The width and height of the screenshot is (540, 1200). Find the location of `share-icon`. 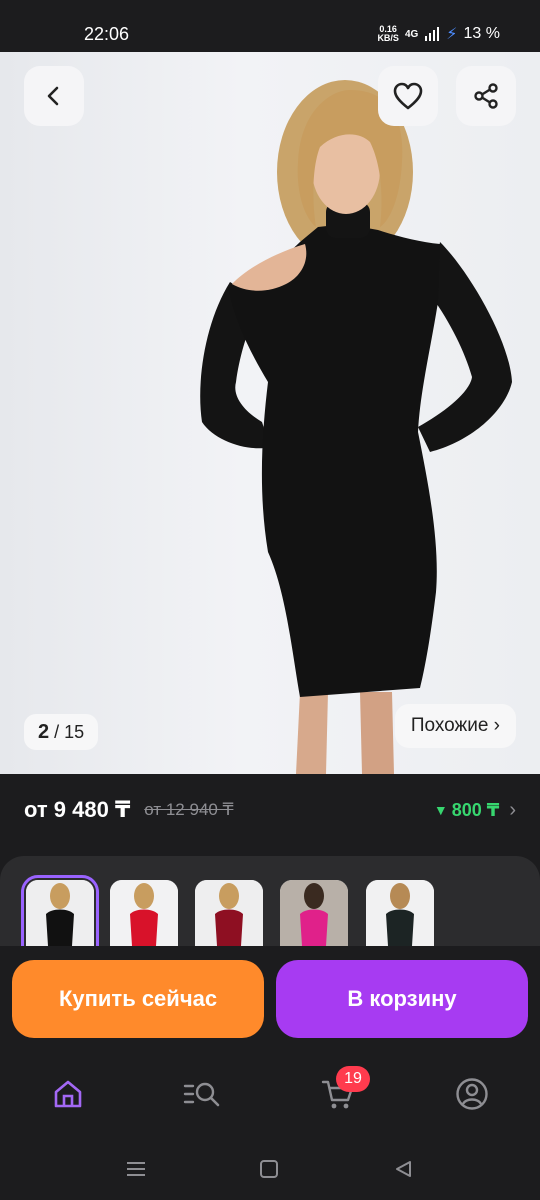

share-icon is located at coordinates (486, 96).